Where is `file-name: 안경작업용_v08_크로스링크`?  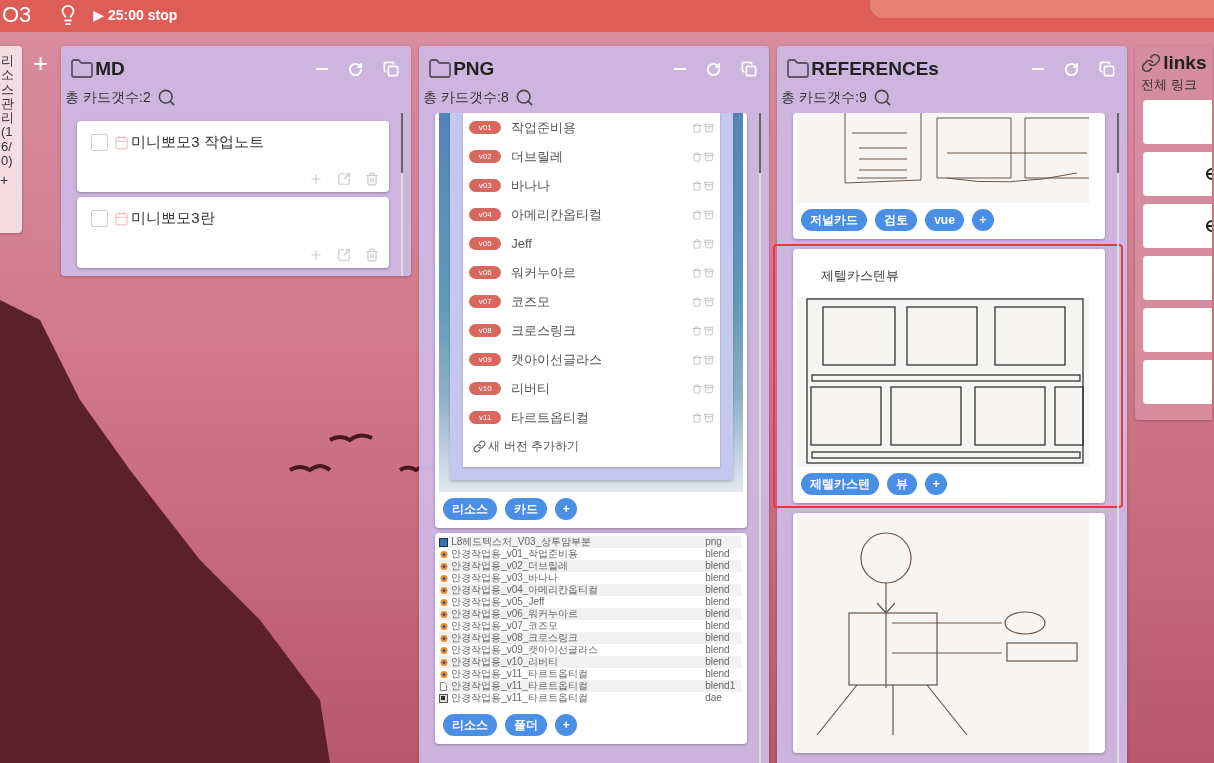
file-name: 안경작업용_v08_크로스링크 is located at coordinates (515, 638).